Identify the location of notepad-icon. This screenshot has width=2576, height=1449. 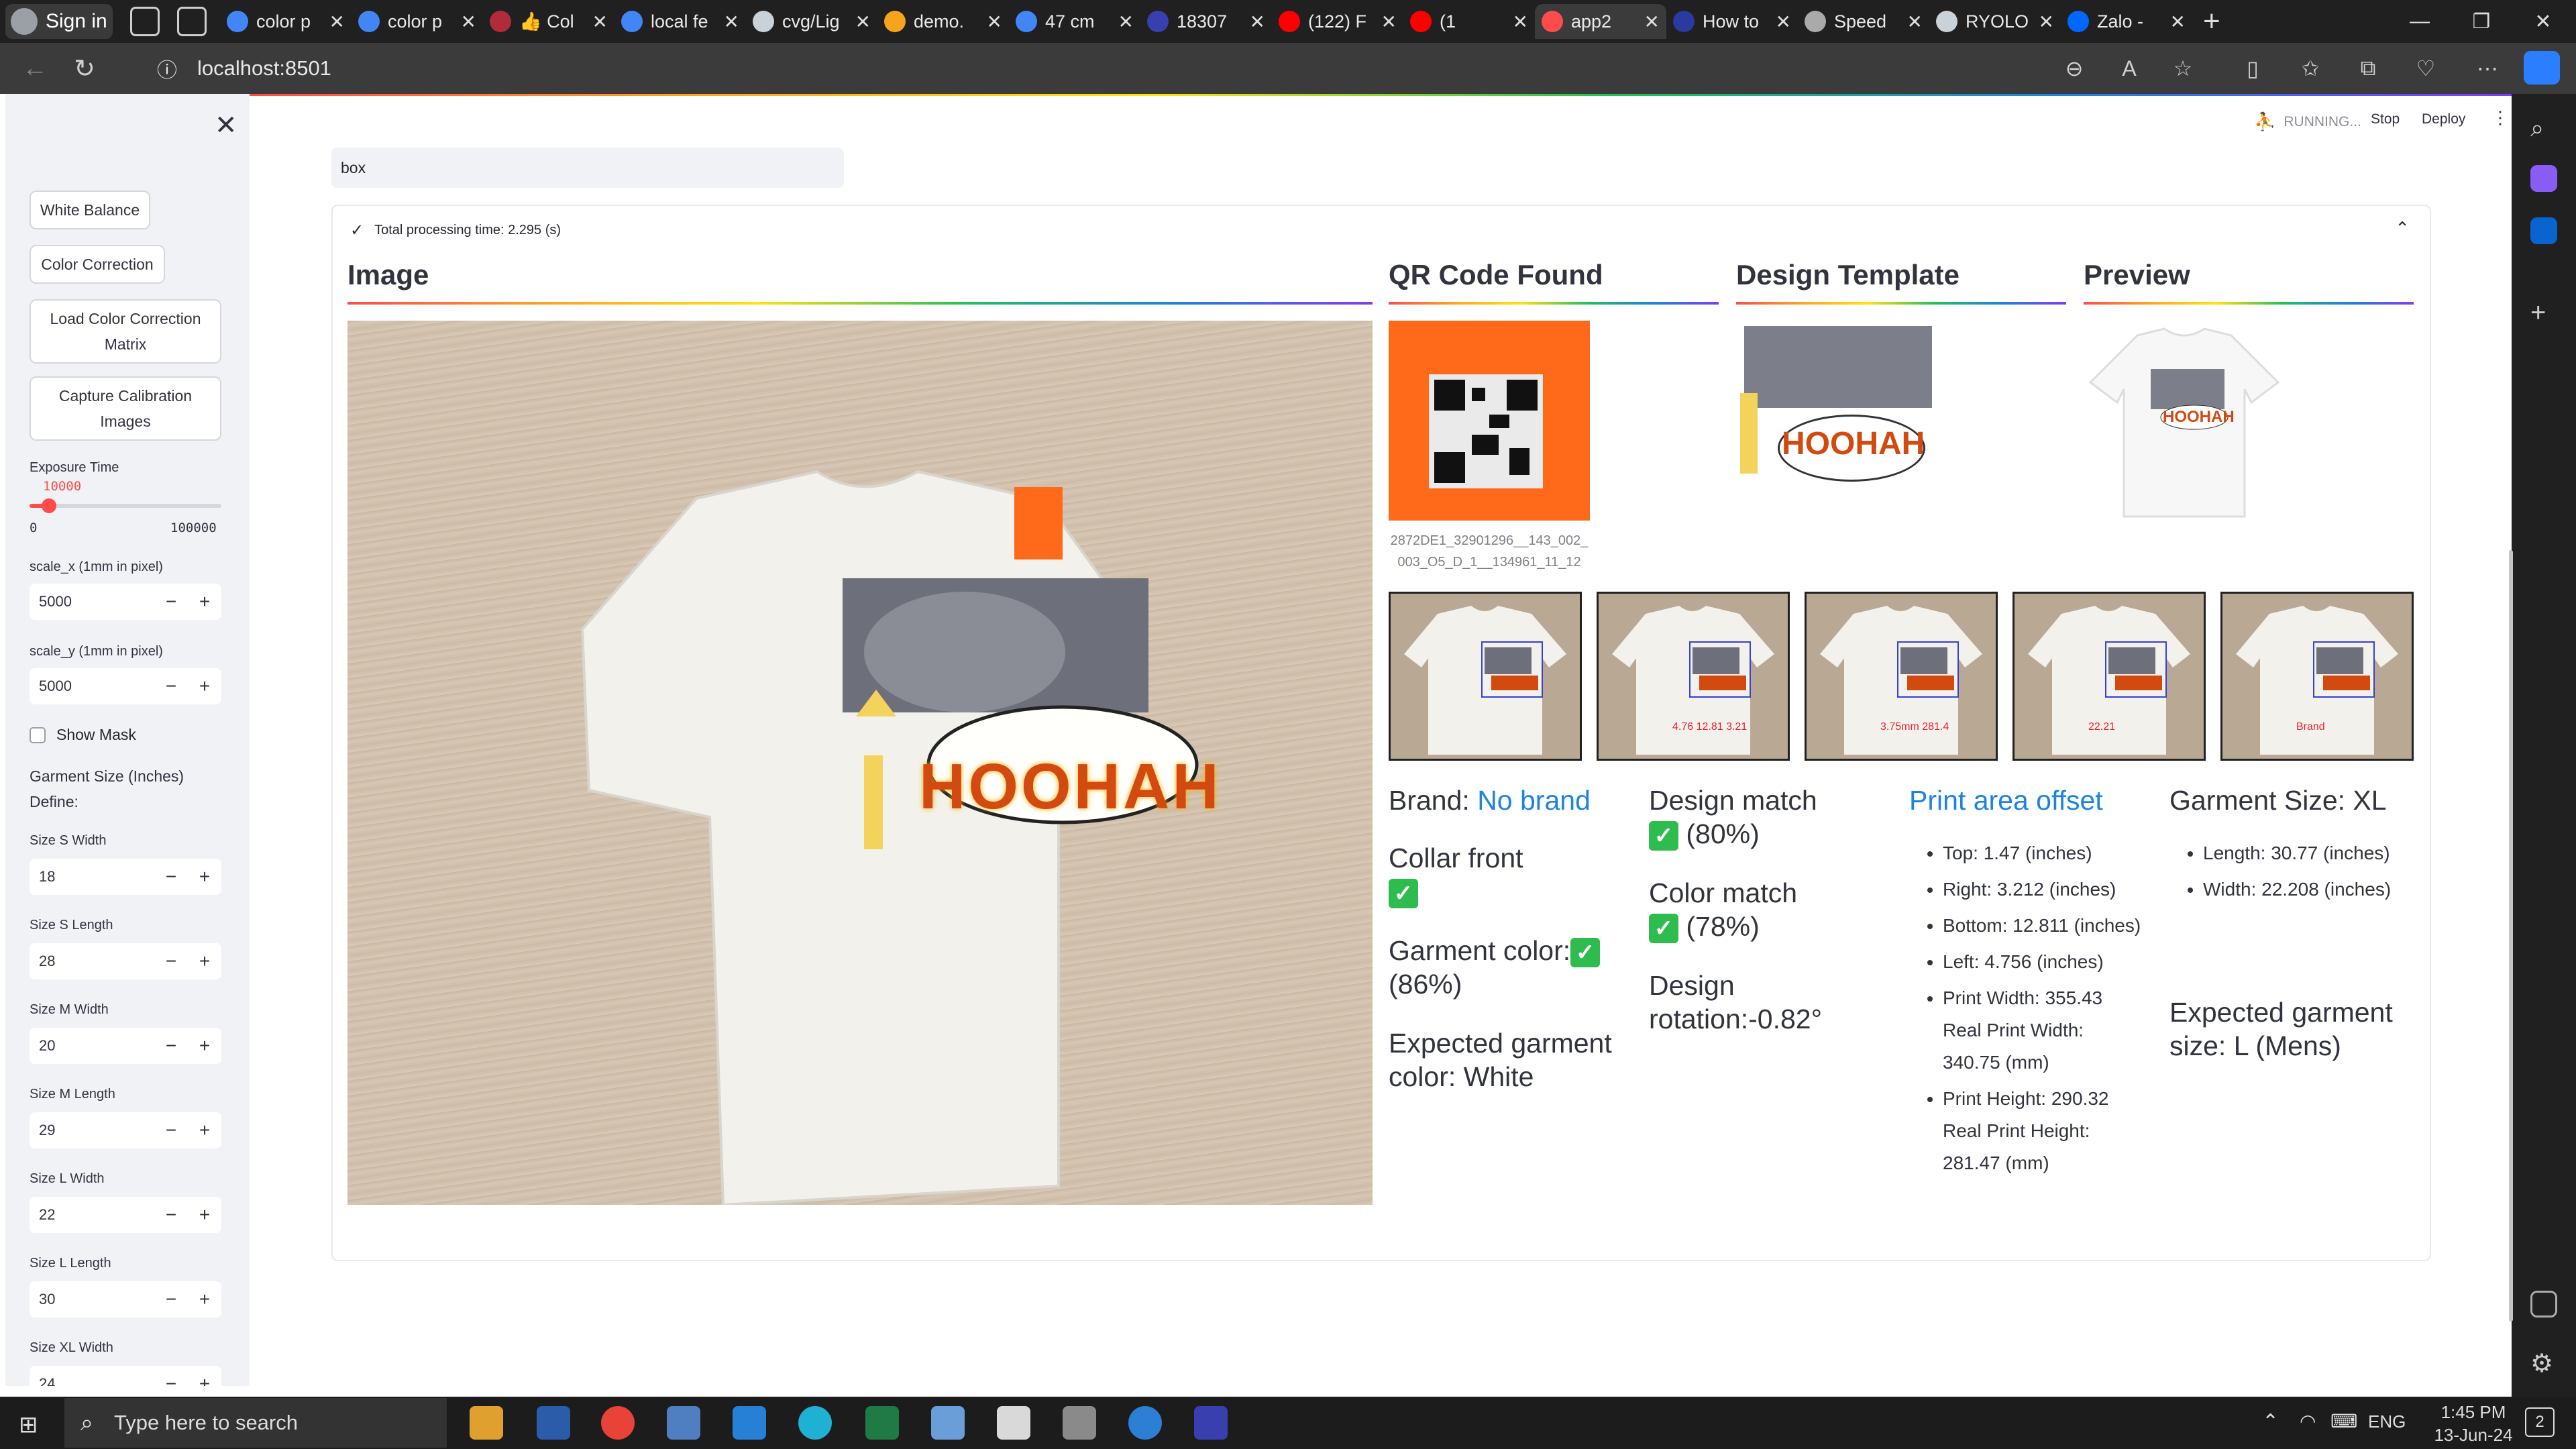
(948, 1423).